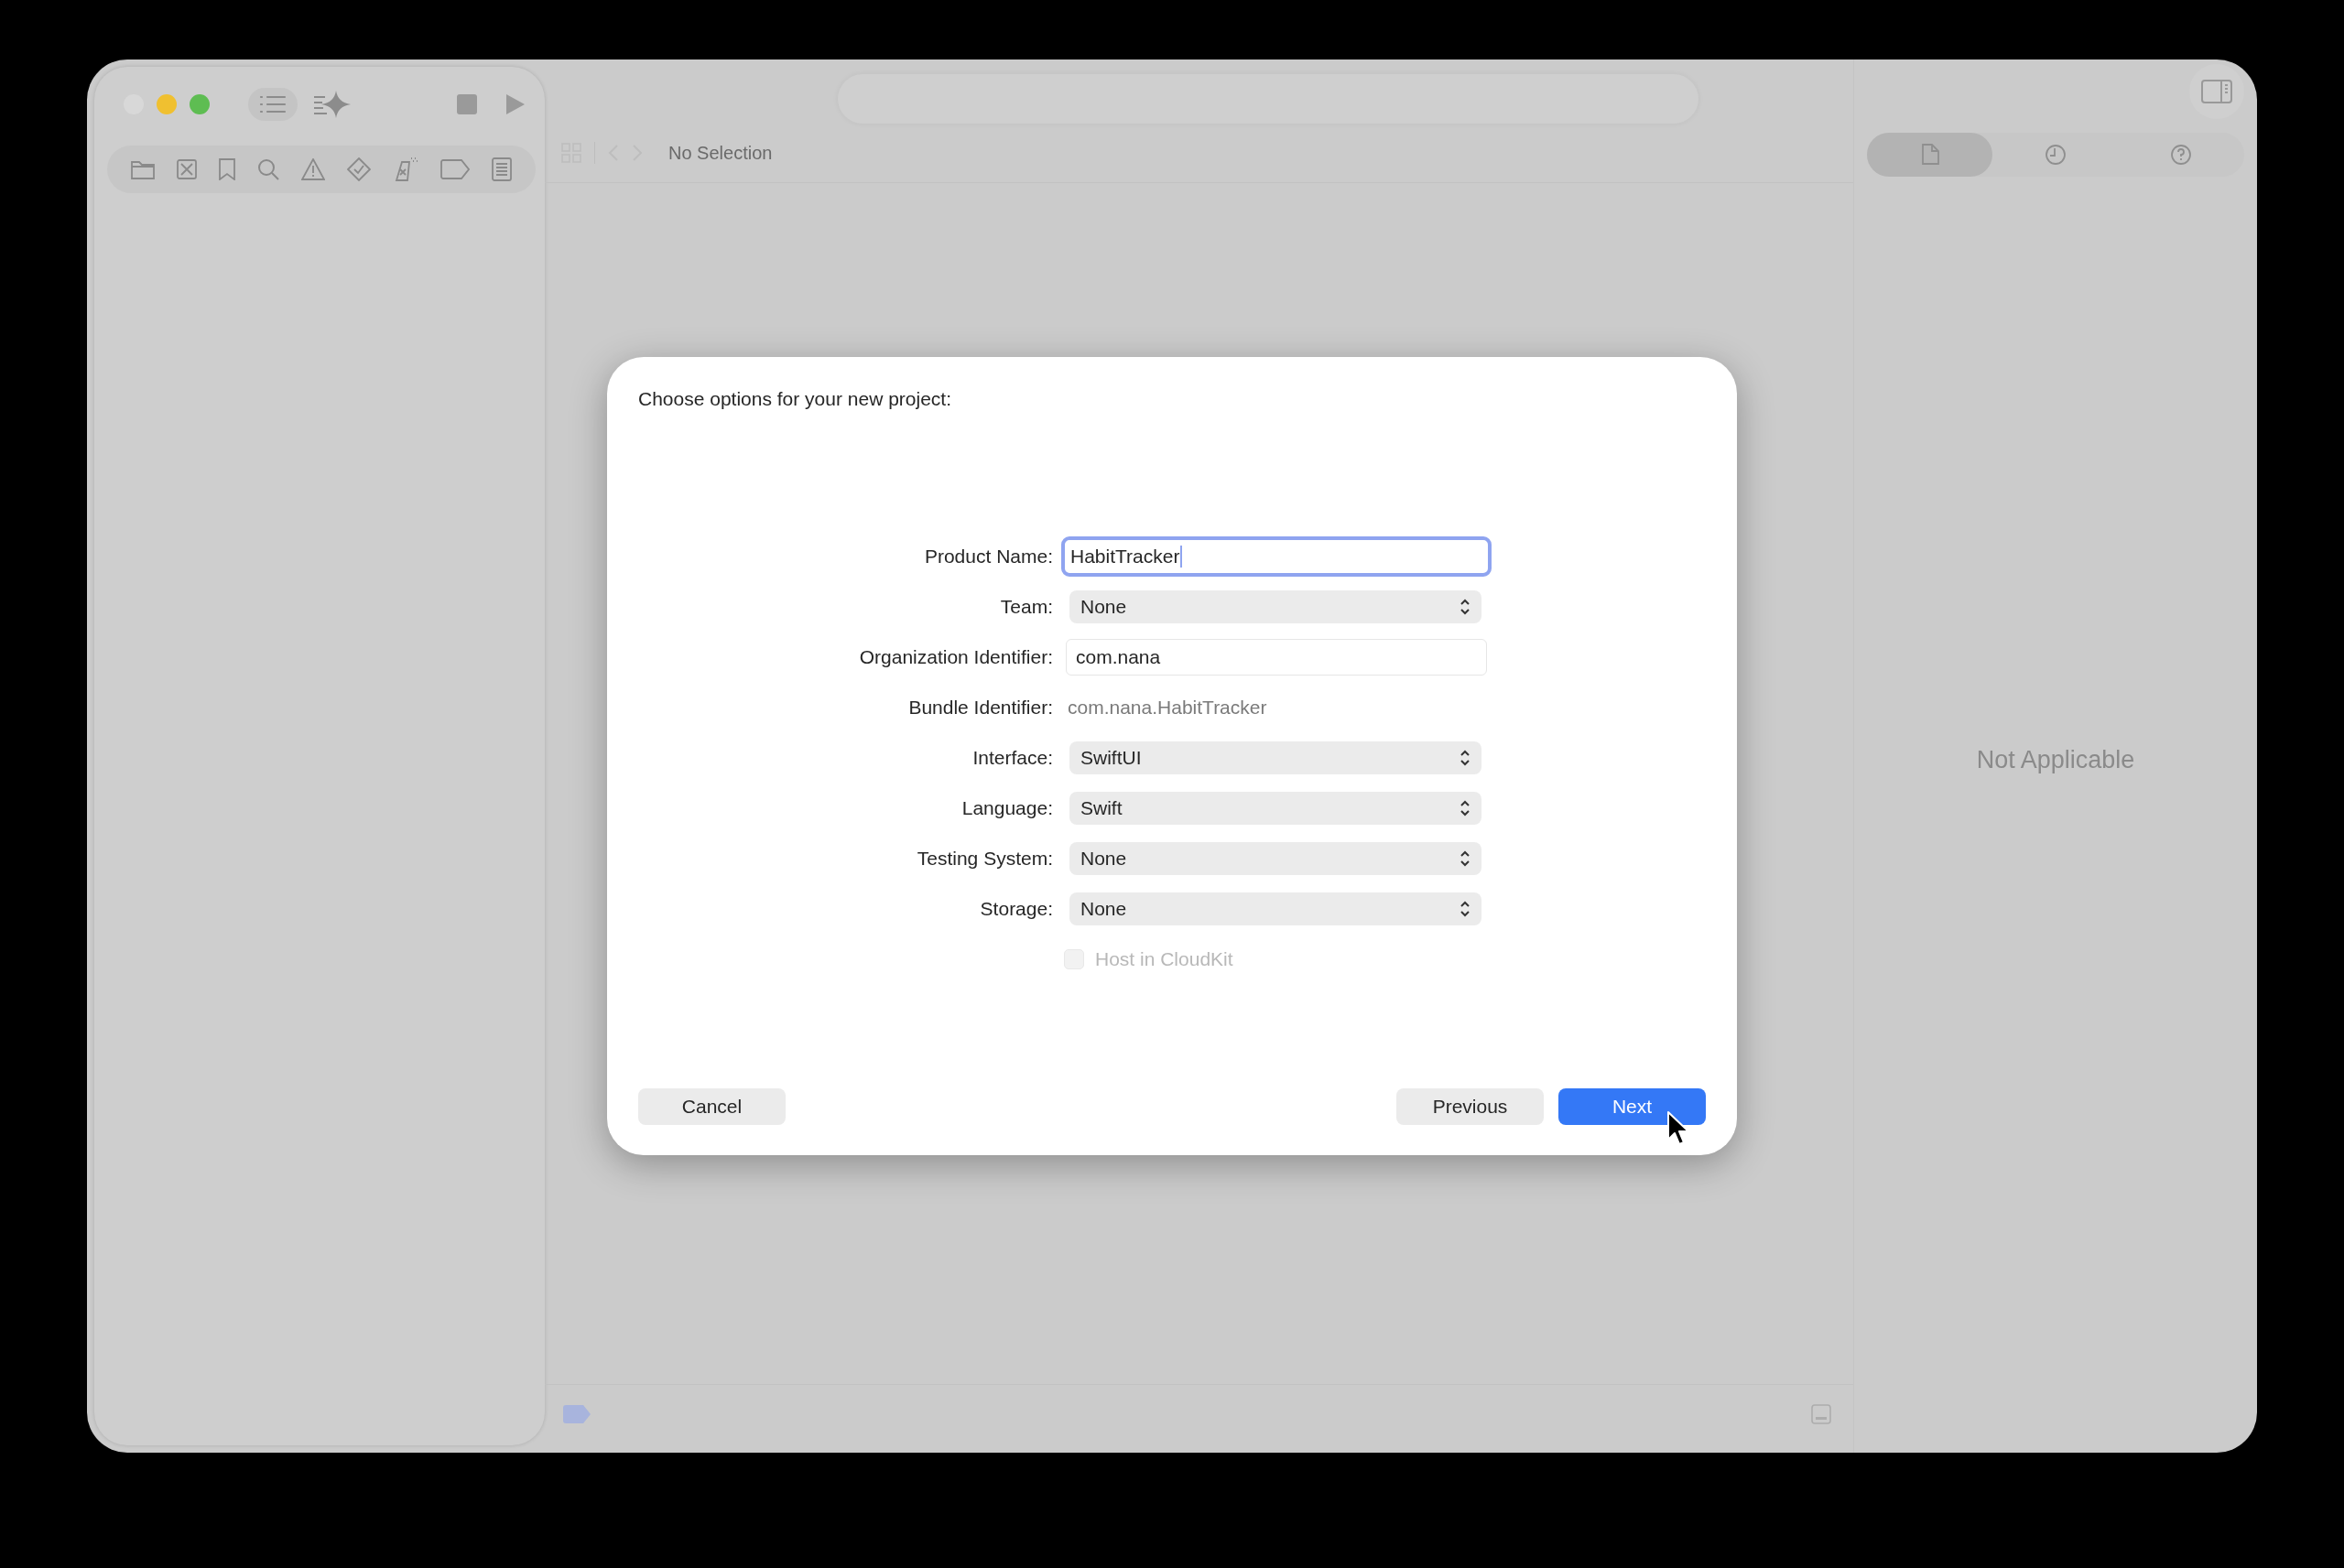 This screenshot has width=2344, height=1568. I want to click on text-field: HabitTracker, so click(1276, 556).